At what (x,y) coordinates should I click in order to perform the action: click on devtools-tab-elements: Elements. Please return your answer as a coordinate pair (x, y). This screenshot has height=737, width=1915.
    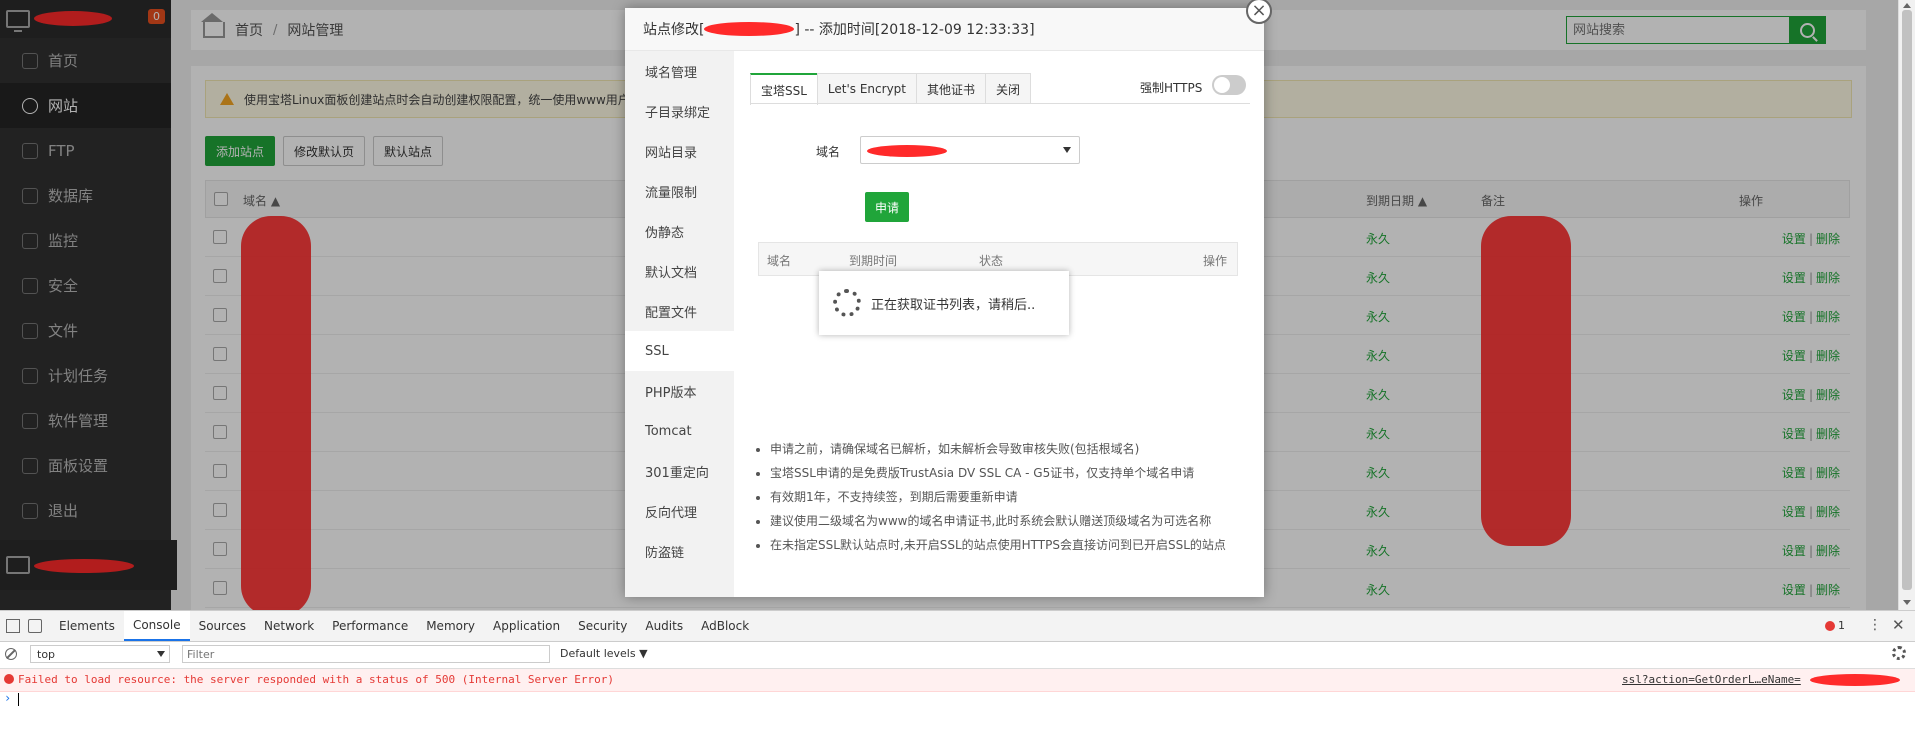
    Looking at the image, I should click on (87, 626).